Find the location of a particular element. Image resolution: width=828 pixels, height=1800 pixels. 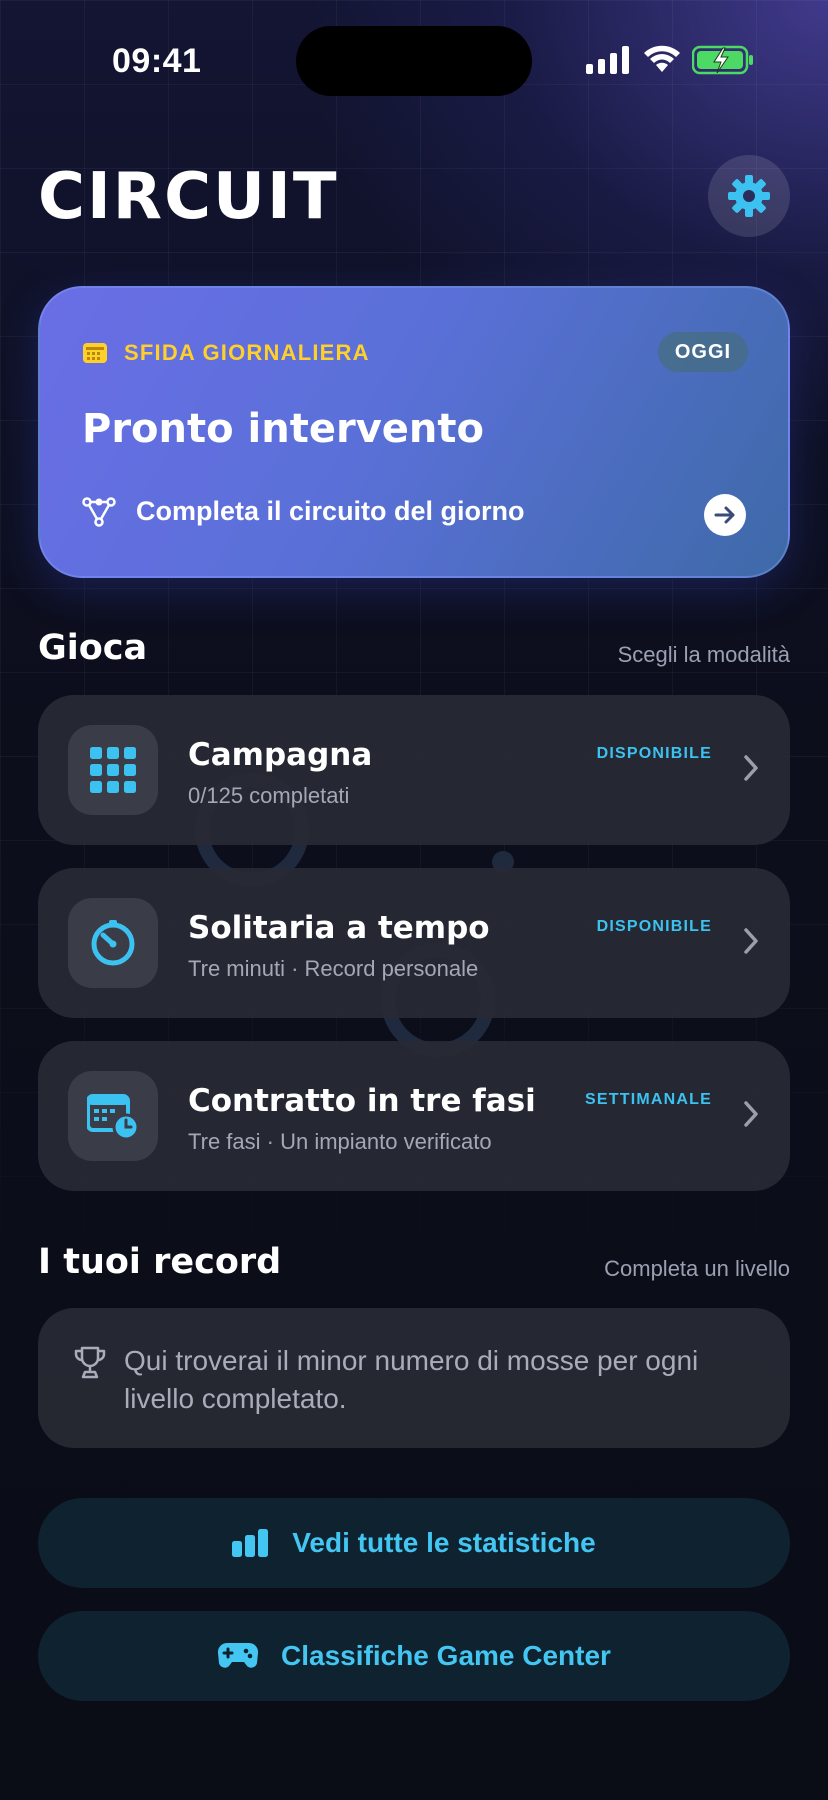

circuit-nodes-icon is located at coordinates (99, 511).